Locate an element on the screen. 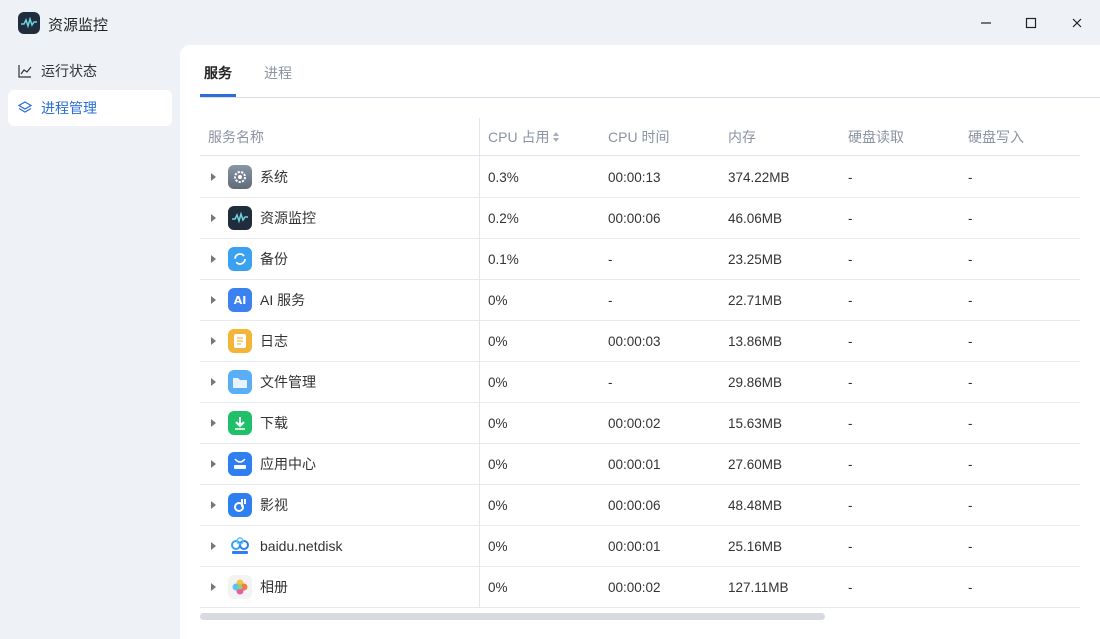 The image size is (1100, 639). maximize-button is located at coordinates (1031, 23).